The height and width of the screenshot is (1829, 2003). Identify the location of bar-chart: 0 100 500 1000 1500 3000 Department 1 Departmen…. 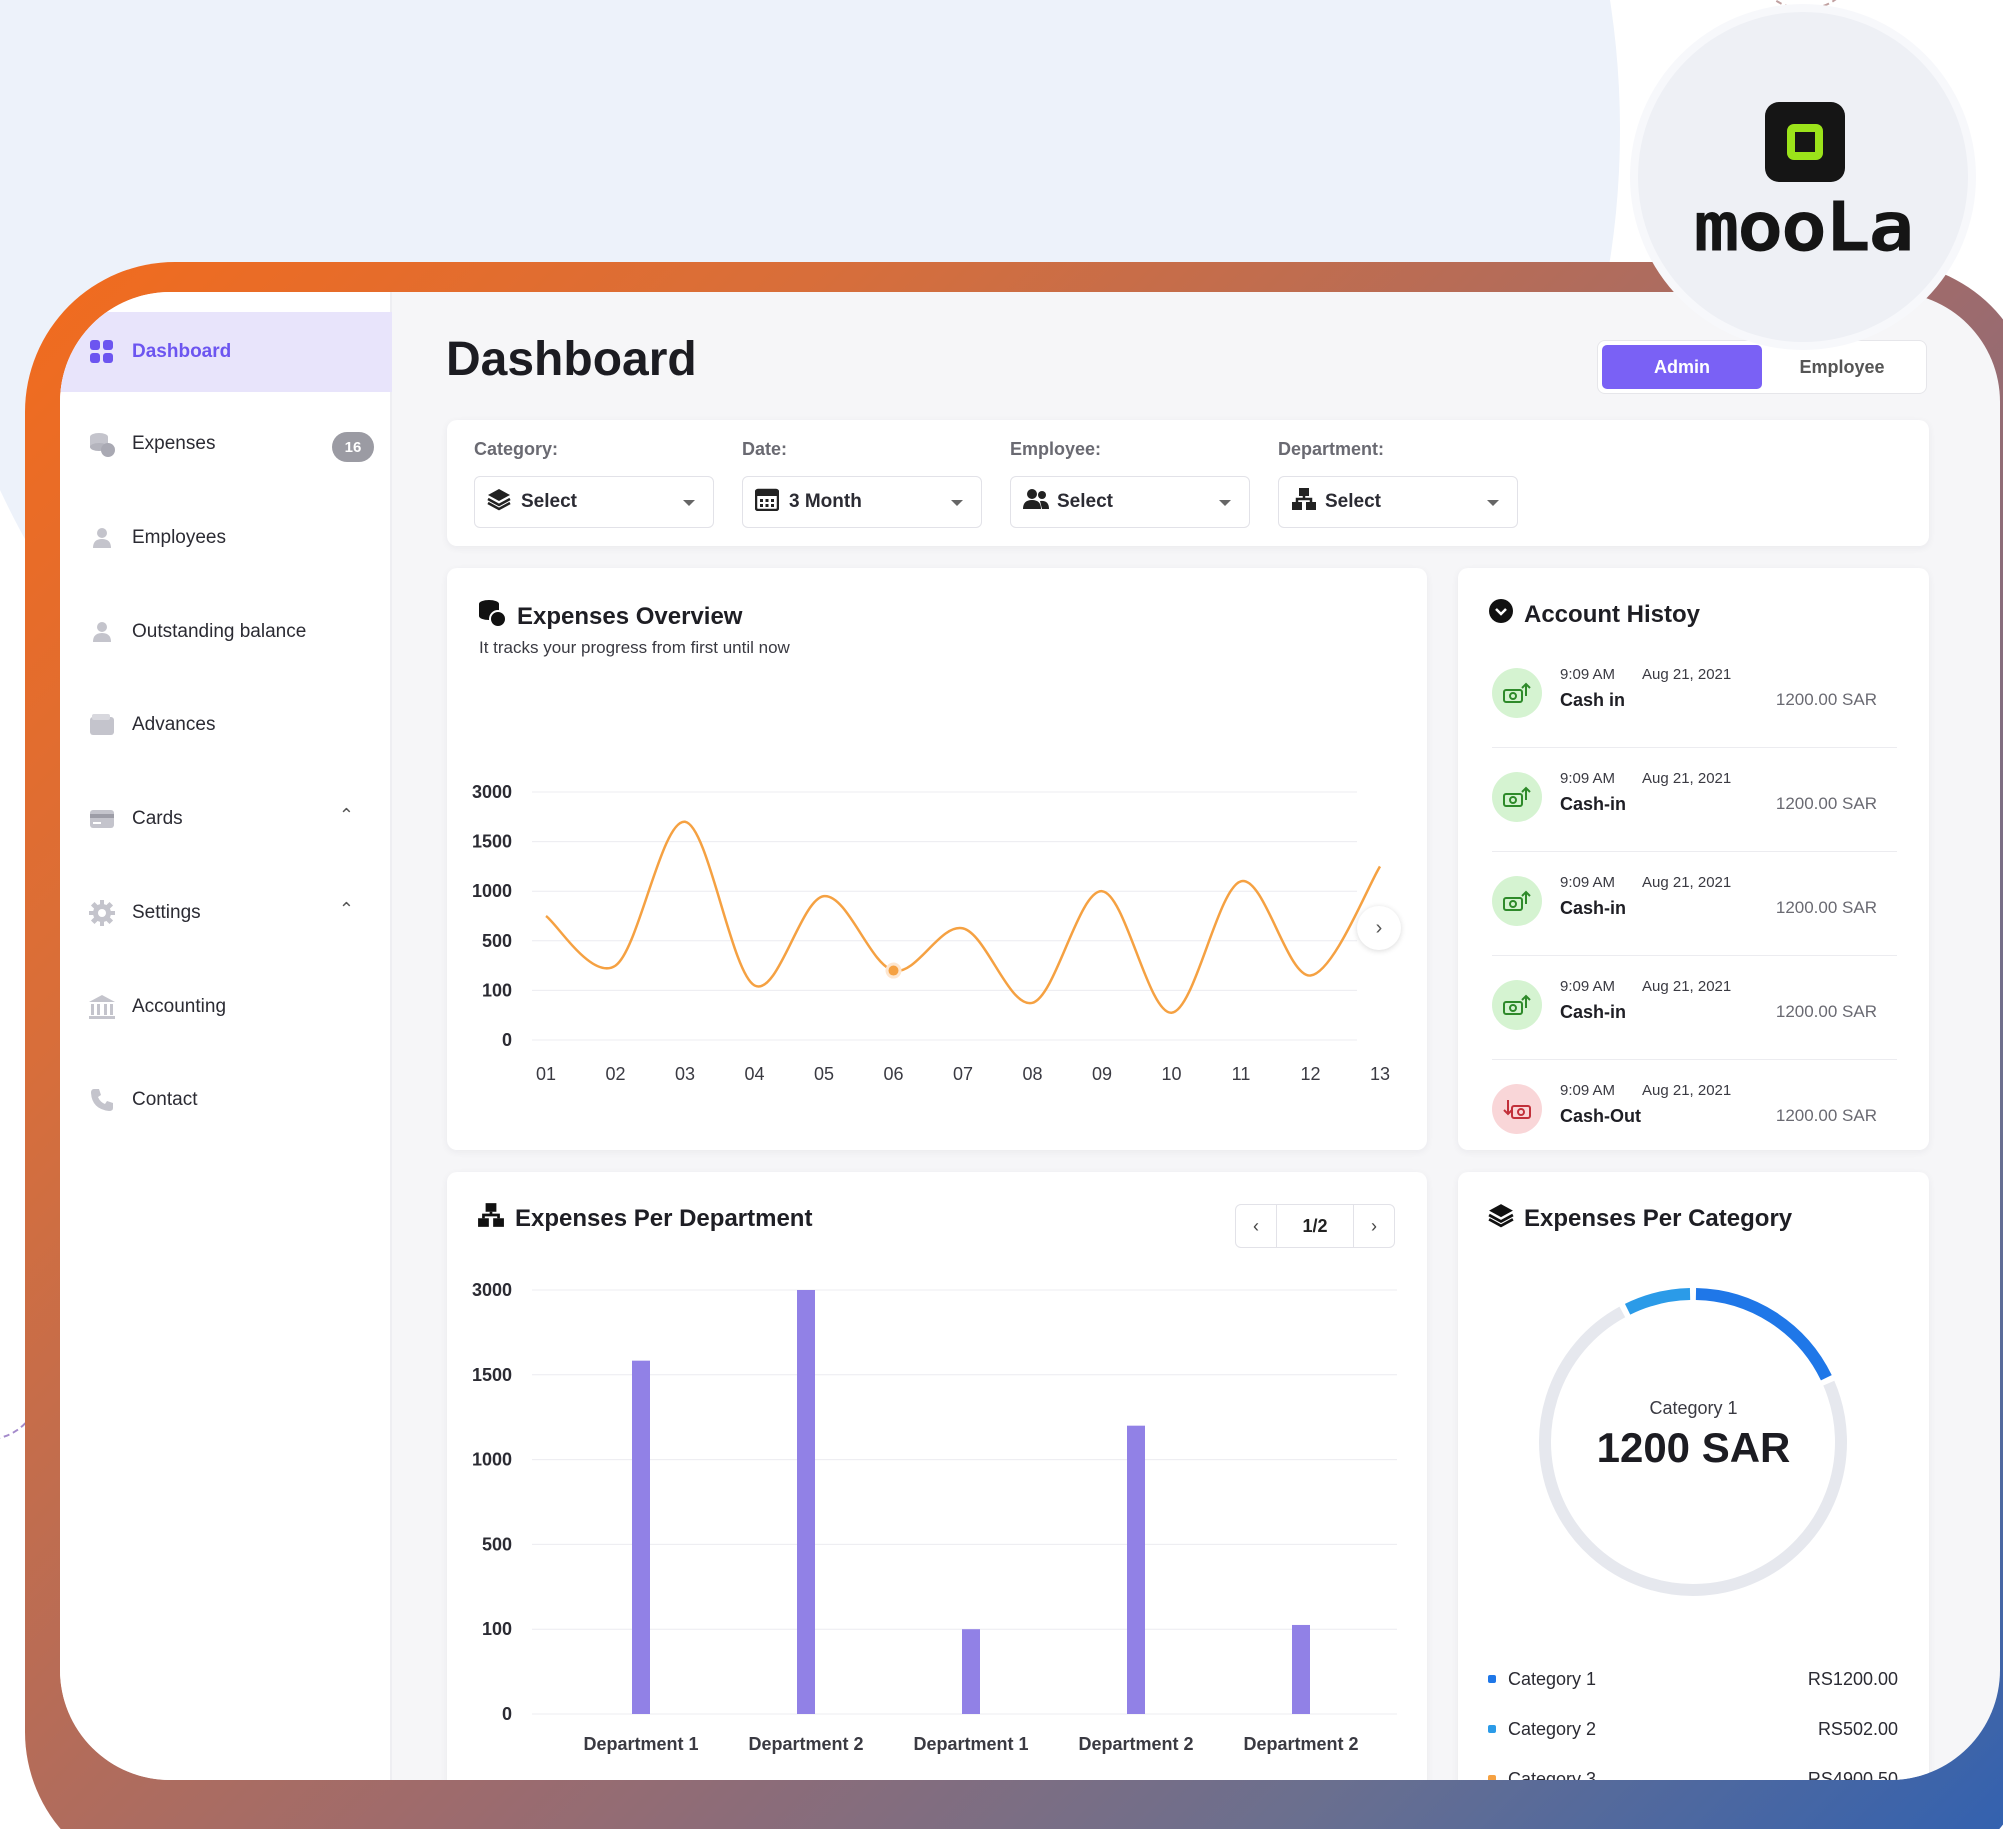
(934, 1517).